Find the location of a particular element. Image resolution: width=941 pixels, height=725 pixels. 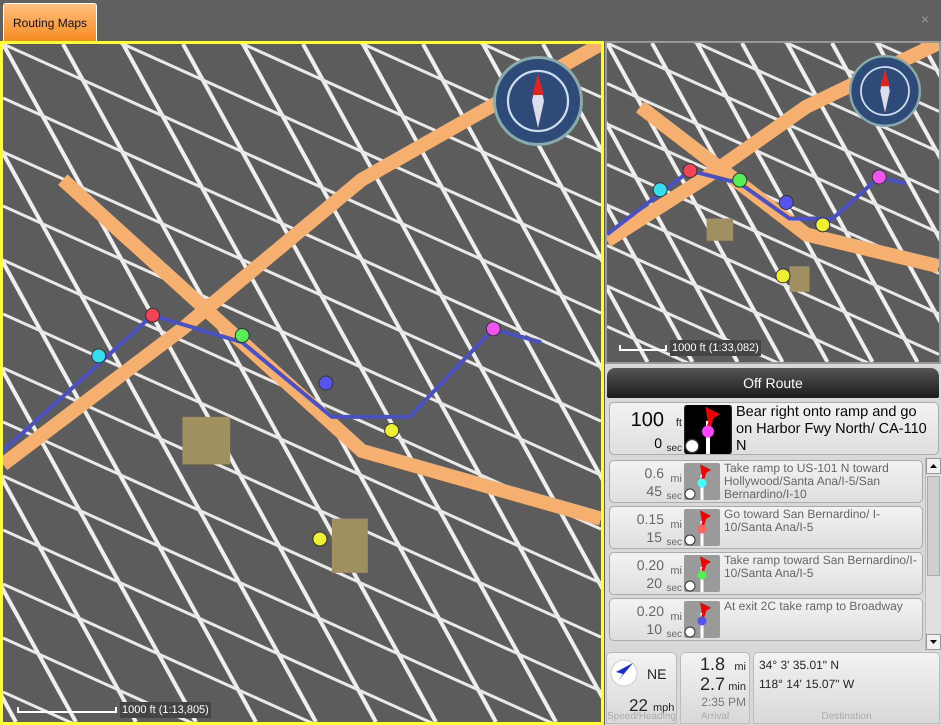

tab: Routing Maps is located at coordinates (50, 22).